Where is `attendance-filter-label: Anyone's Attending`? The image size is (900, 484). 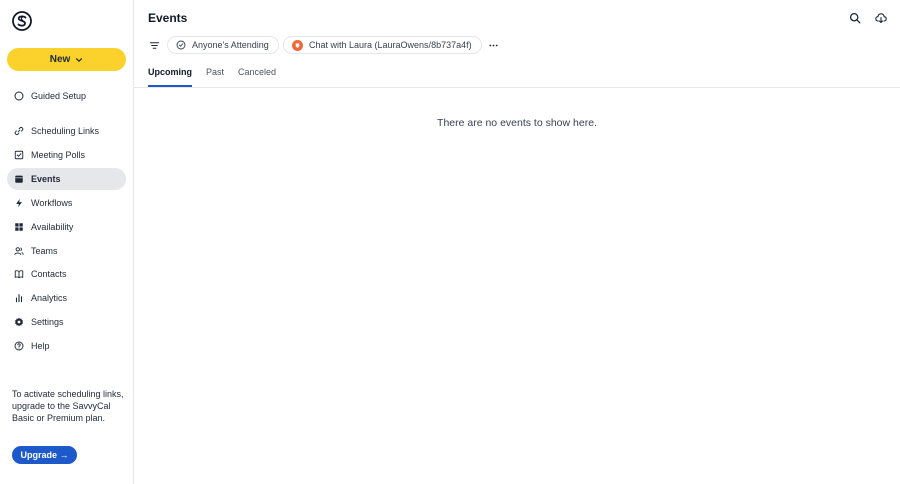 attendance-filter-label: Anyone's Attending is located at coordinates (230, 45).